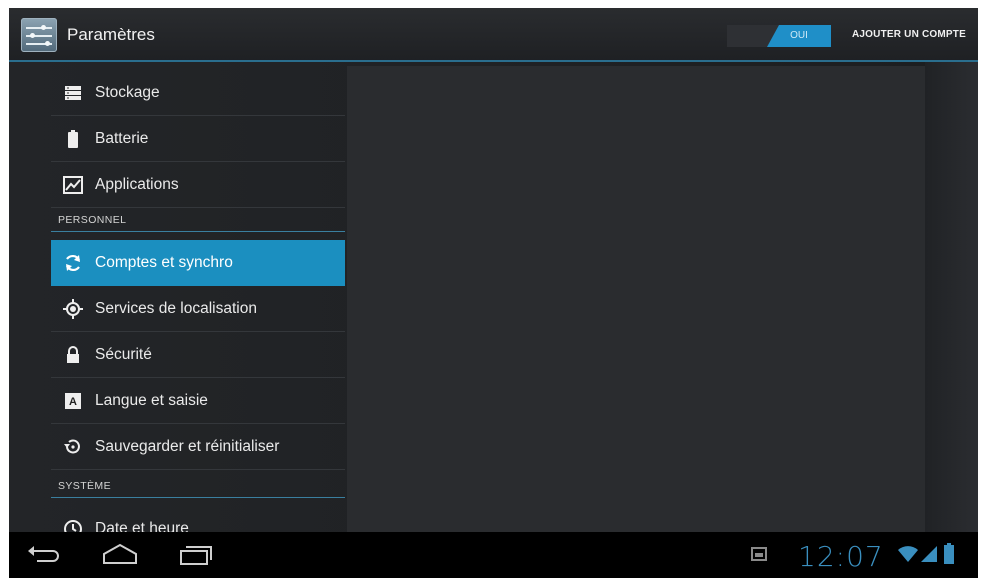 This screenshot has width=981, height=585. I want to click on screenshot-icon, so click(759, 556).